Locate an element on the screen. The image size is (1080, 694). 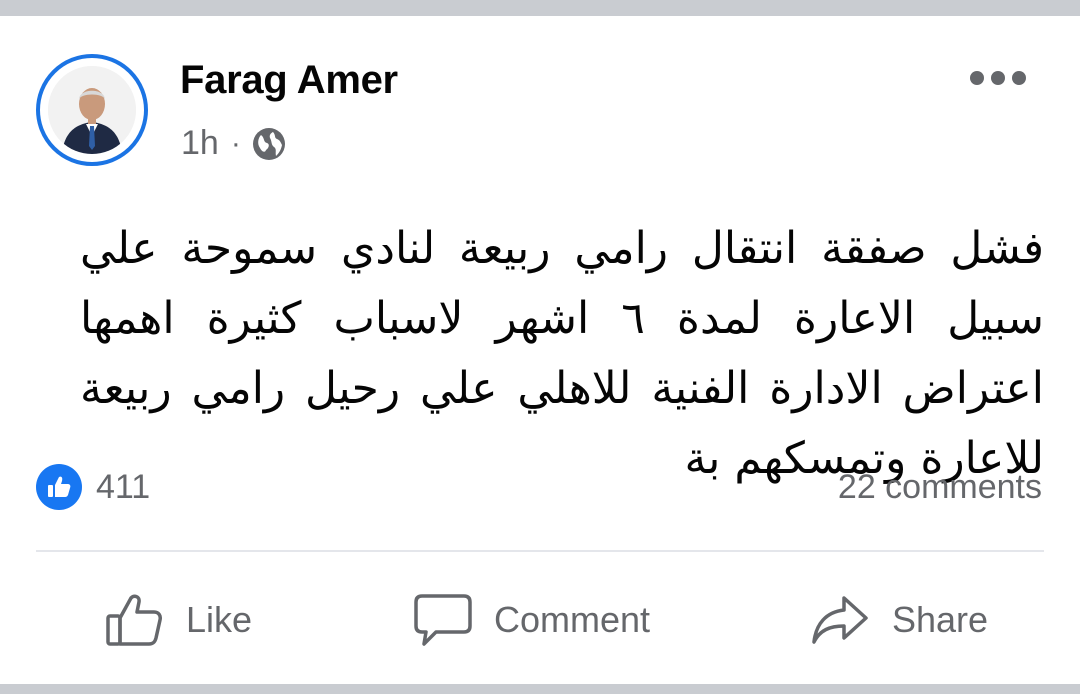
like-reaction-icon is located at coordinates (59, 487).